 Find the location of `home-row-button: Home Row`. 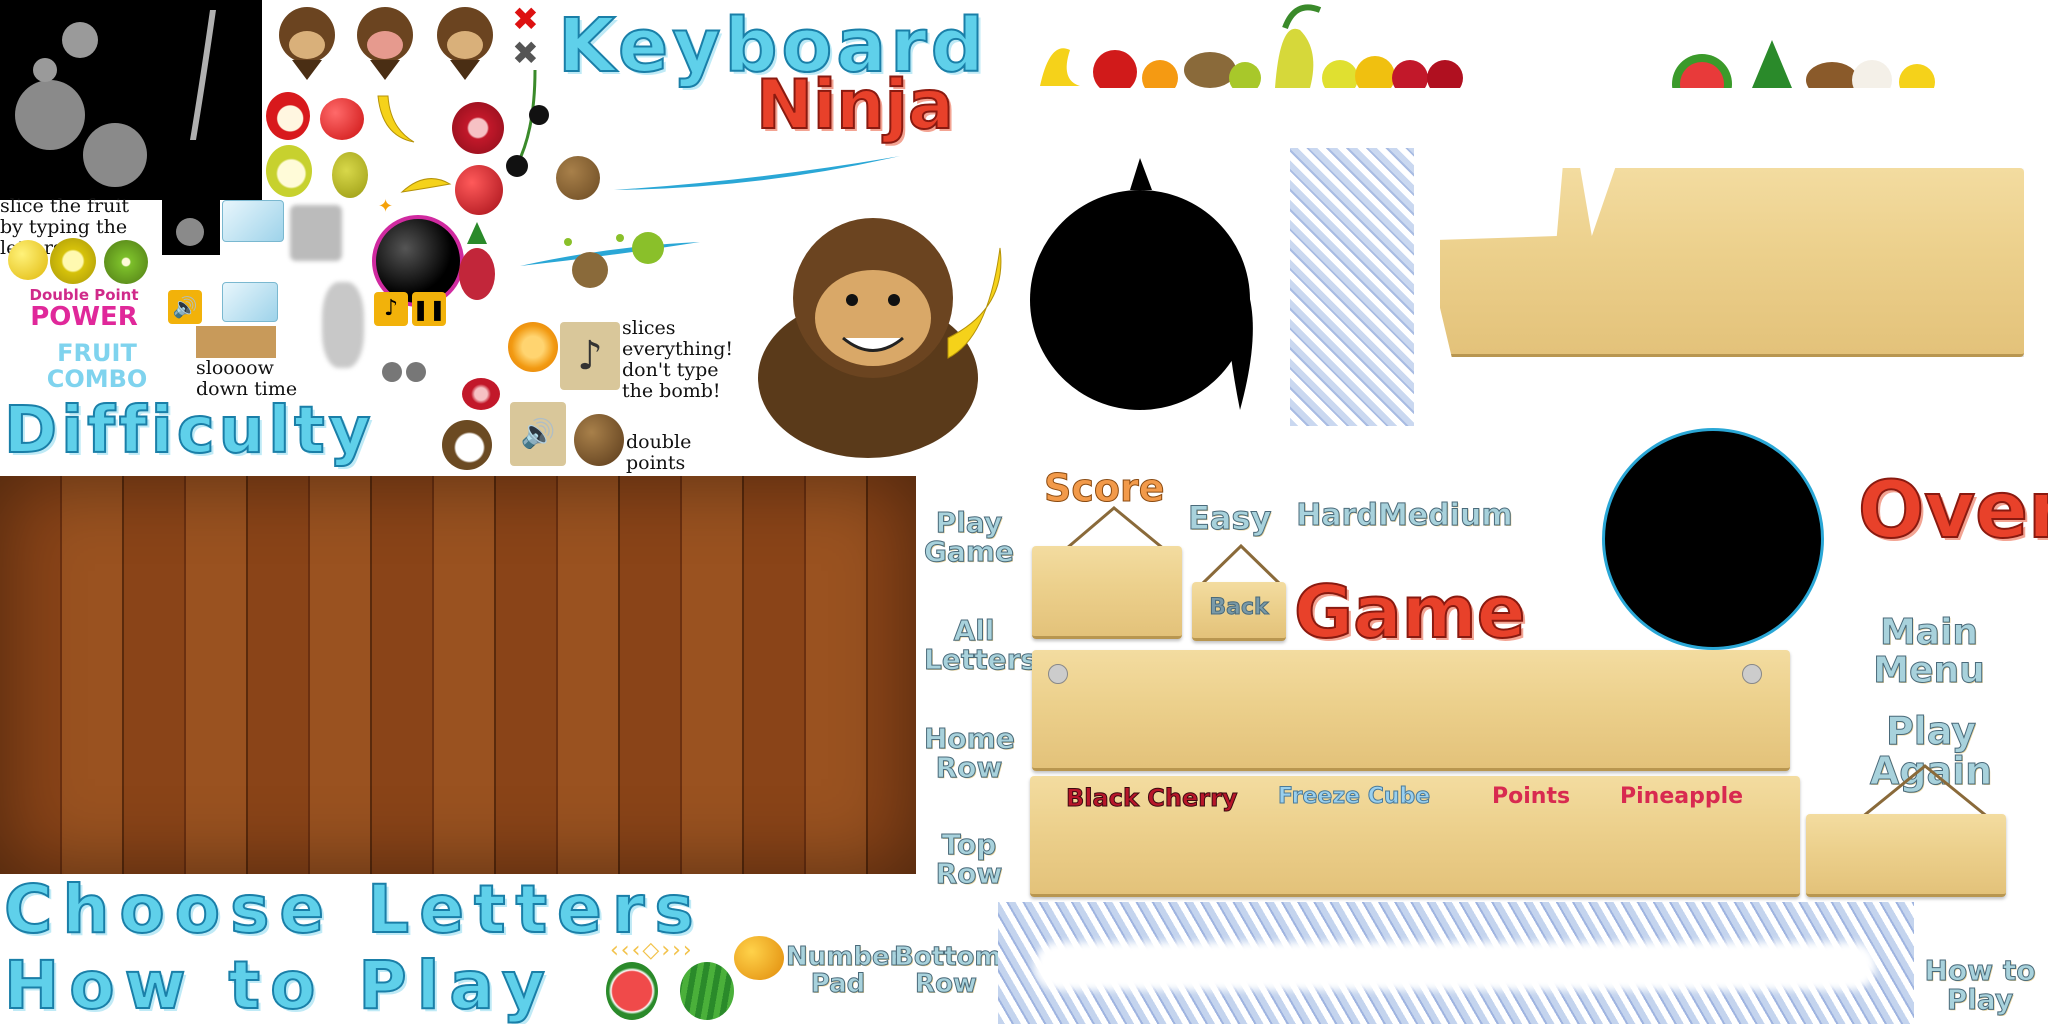

home-row-button: Home Row is located at coordinates (970, 753).